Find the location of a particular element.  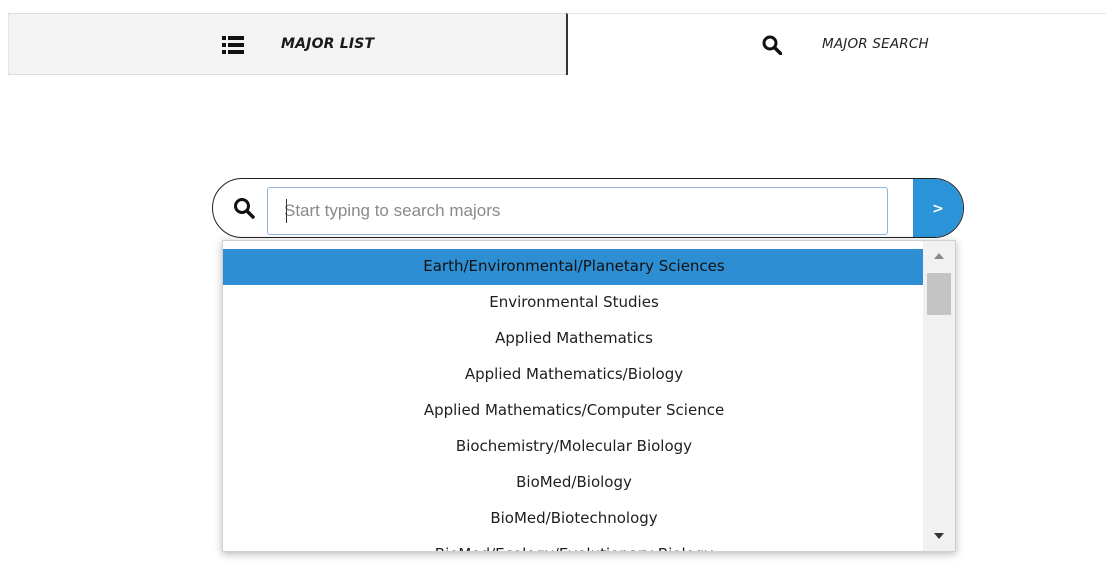

autocomplete-option: Applied Mathematics/Biology is located at coordinates (574, 375).